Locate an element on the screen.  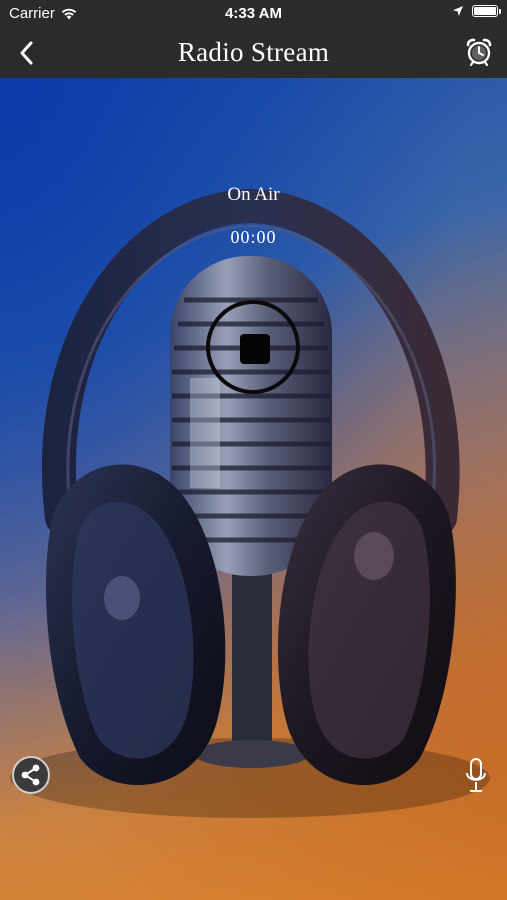
stop-button is located at coordinates (253, 347).